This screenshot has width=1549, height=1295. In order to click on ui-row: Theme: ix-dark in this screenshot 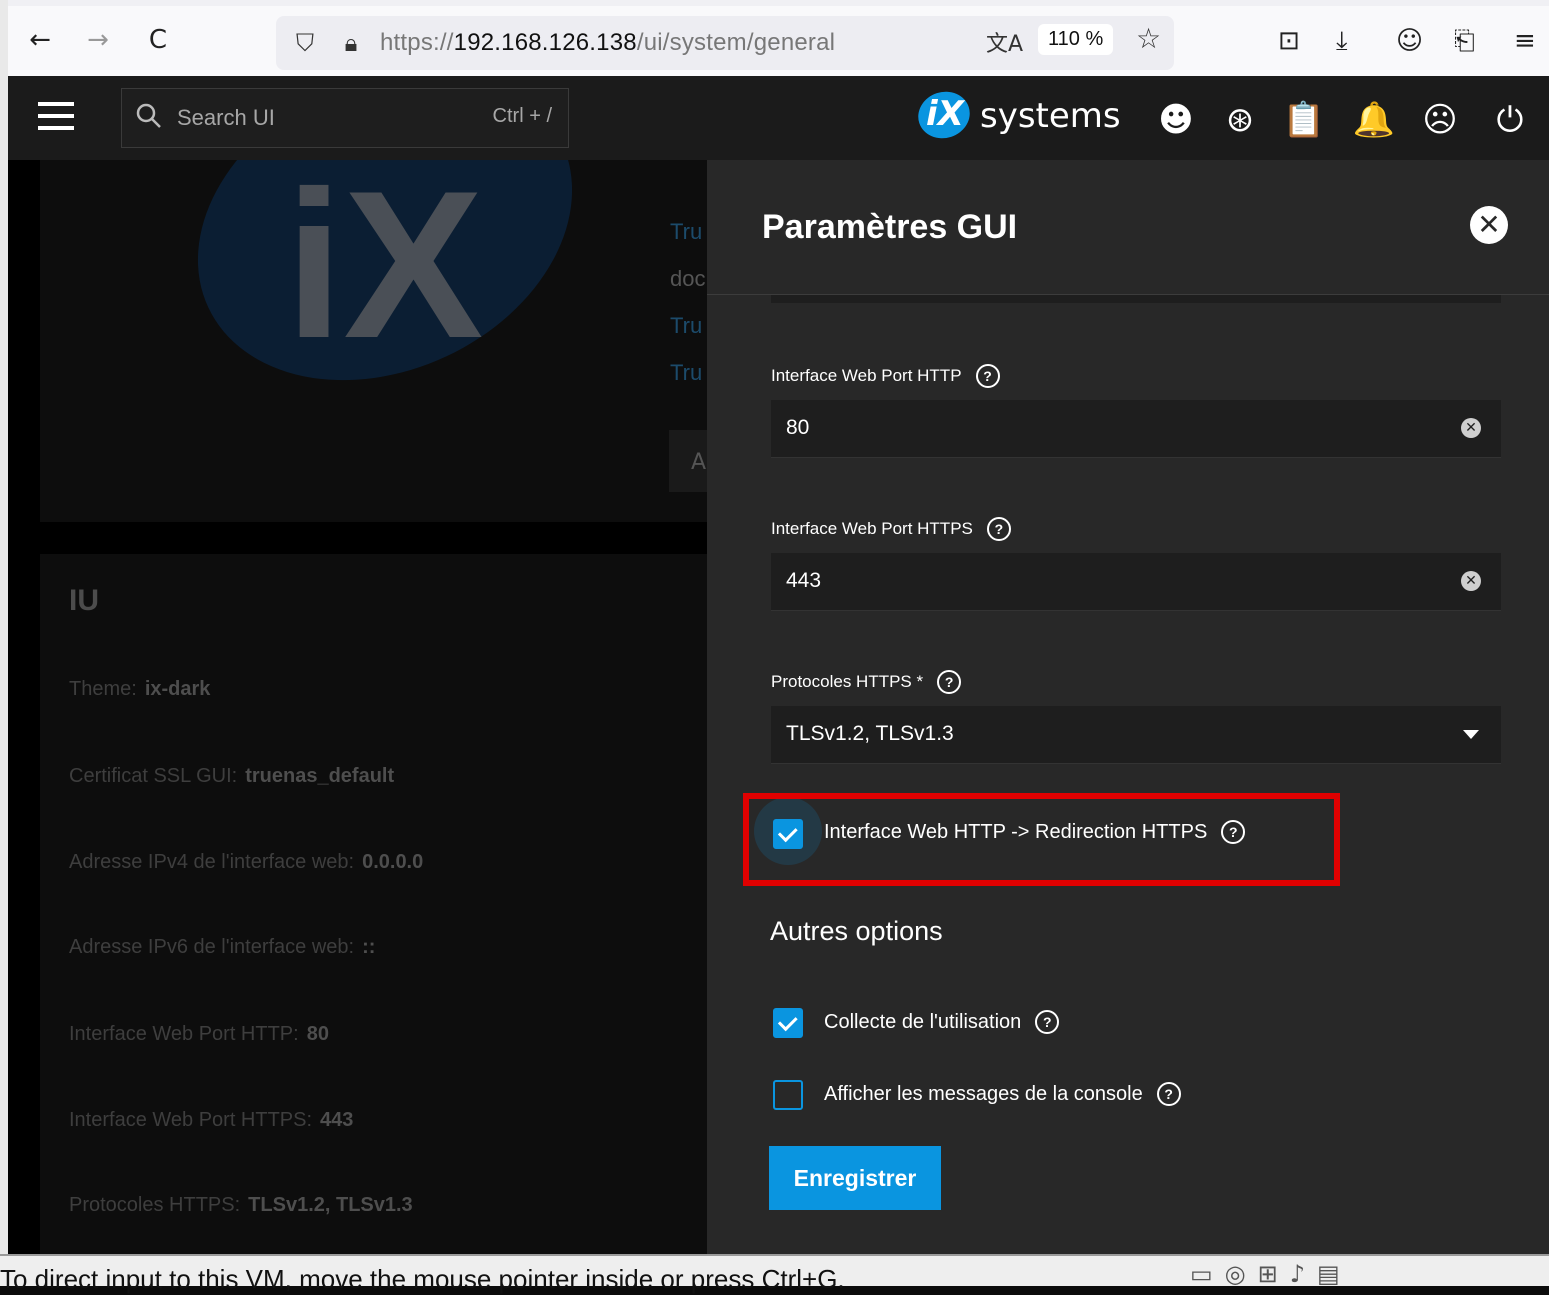, I will do `click(140, 689)`.